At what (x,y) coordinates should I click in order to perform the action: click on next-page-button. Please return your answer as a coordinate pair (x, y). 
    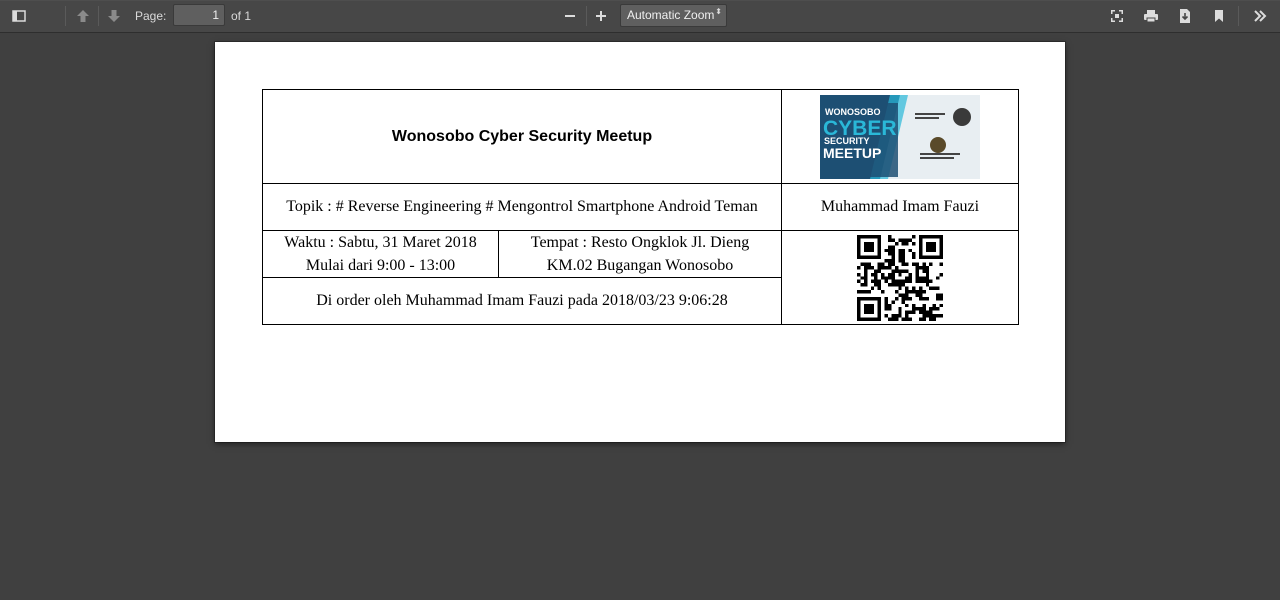
    Looking at the image, I should click on (114, 16).